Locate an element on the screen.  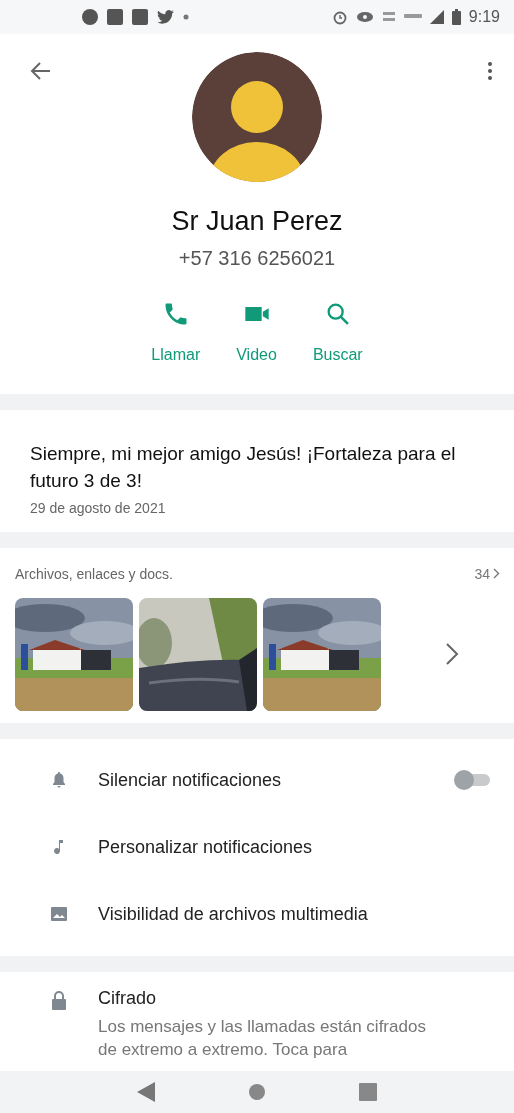
media-count-link: 34 is located at coordinates (487, 573).